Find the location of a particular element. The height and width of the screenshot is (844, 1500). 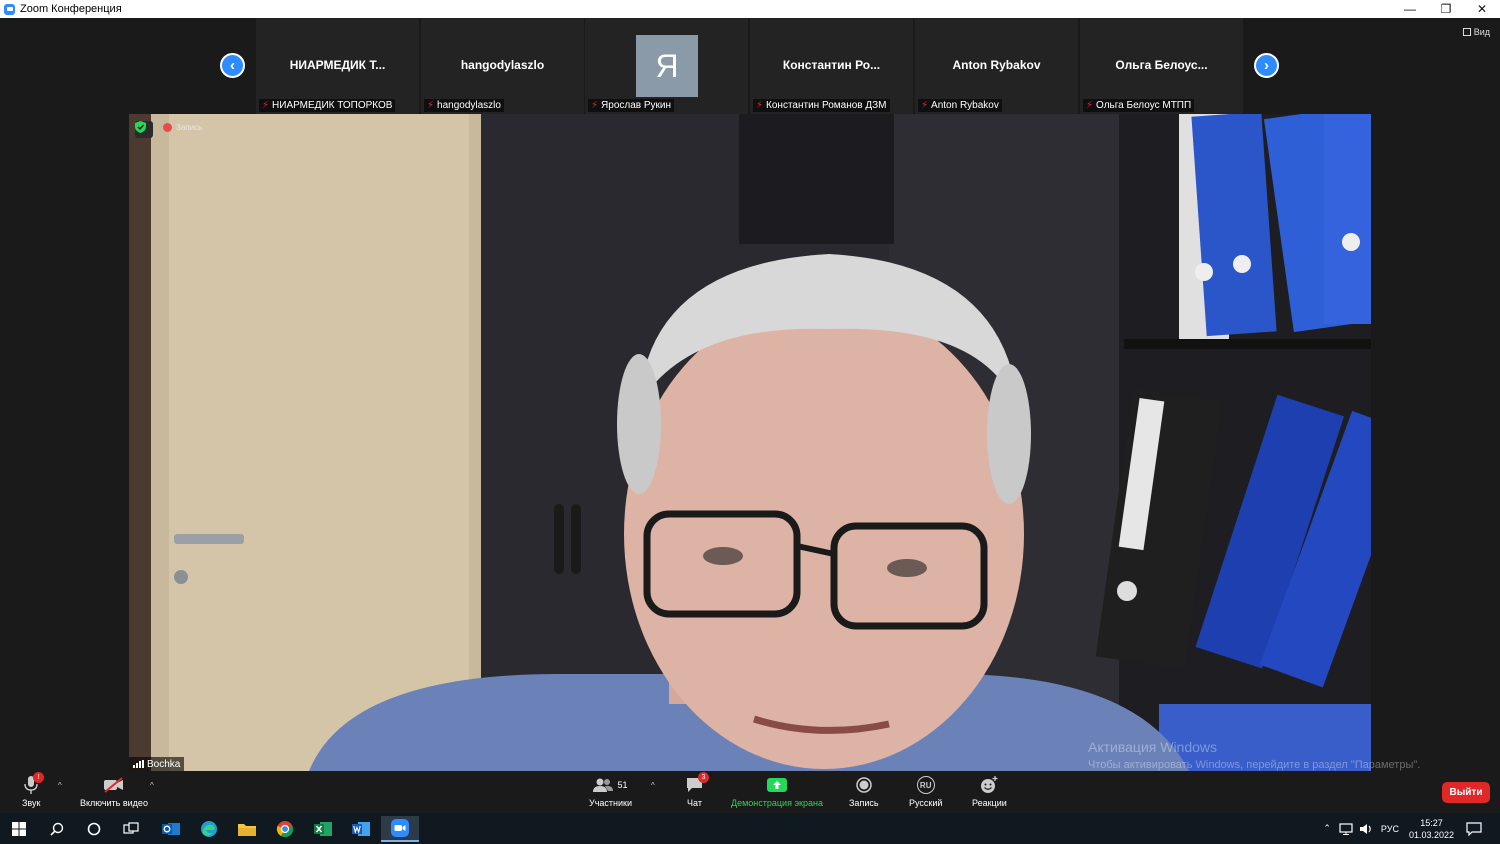

taskbar-clock: 15:27 01.03.2022 is located at coordinates (1431, 829).